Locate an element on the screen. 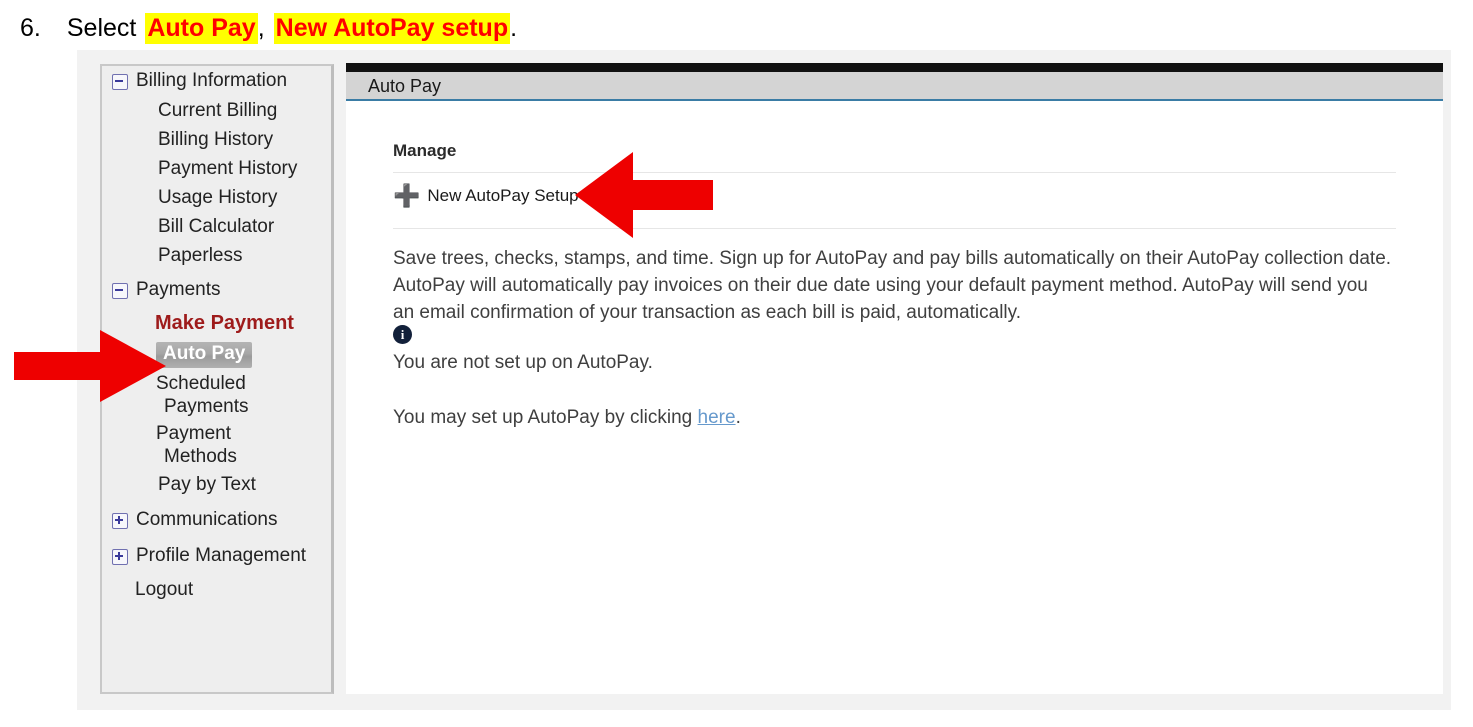 The width and height of the screenshot is (1473, 727). sidebar-item-label-line1: Payment is located at coordinates (193, 433).